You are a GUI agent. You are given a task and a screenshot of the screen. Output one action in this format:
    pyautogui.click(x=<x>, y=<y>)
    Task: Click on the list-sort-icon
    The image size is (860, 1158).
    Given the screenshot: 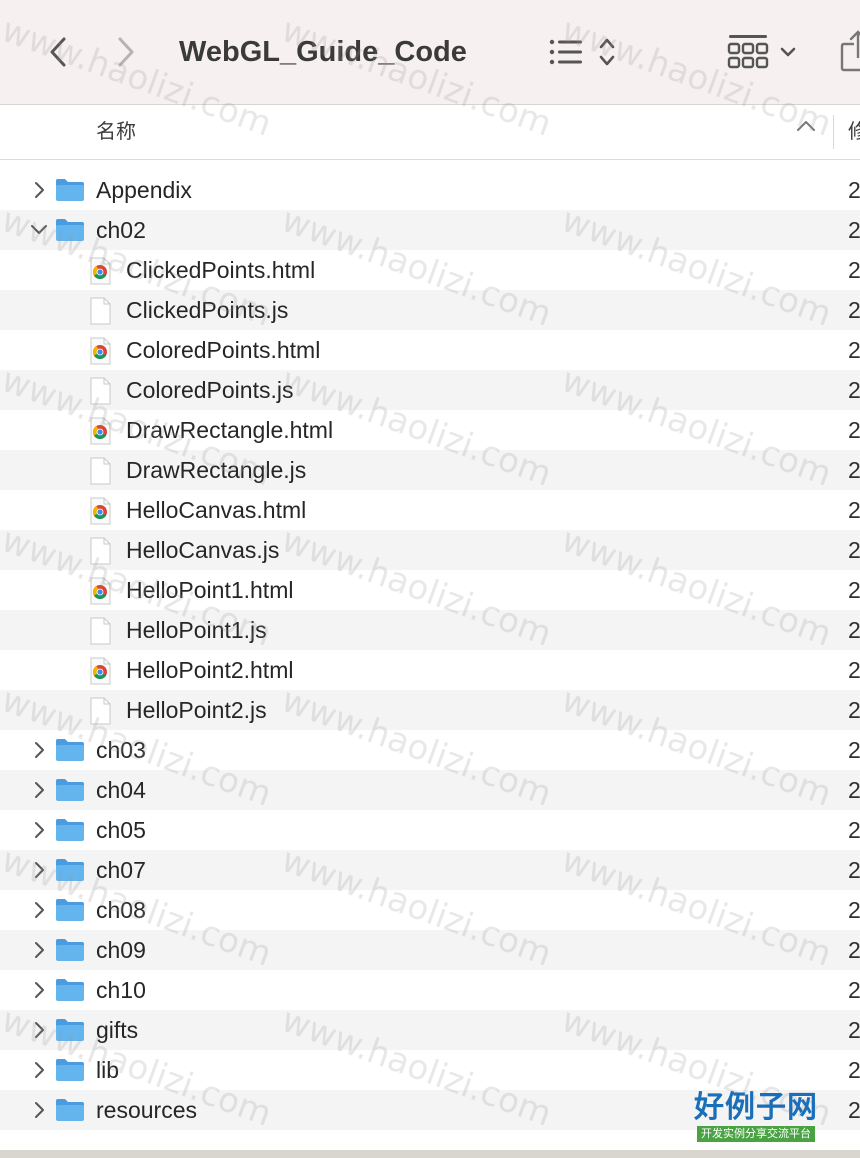 What is the action you would take?
    pyautogui.click(x=582, y=52)
    